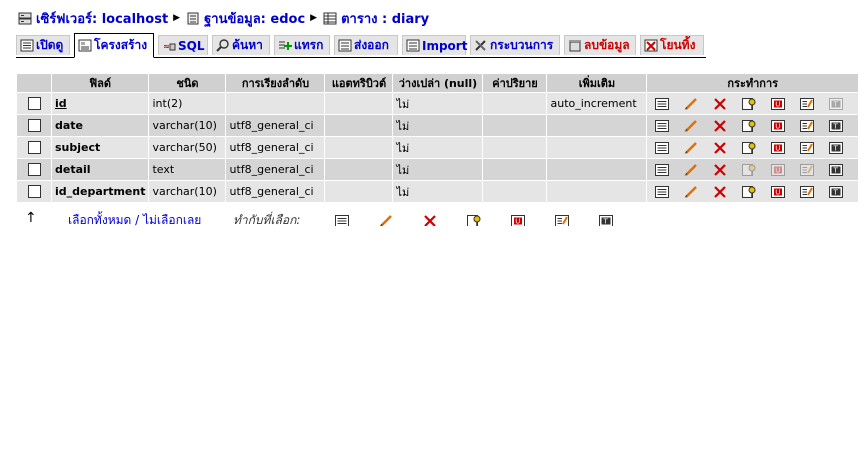 This screenshot has width=868, height=450. Describe the element at coordinates (678, 45) in the screenshot. I see `tab-label: โยนทิ้ง` at that location.